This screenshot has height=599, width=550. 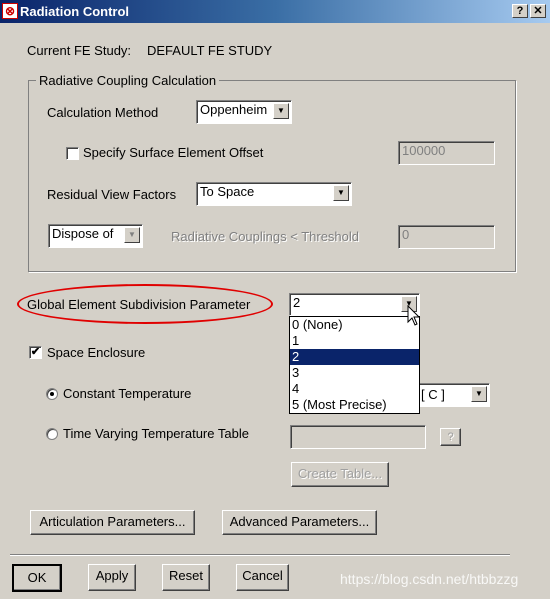 I want to click on residual-value: To Space, so click(x=227, y=191).